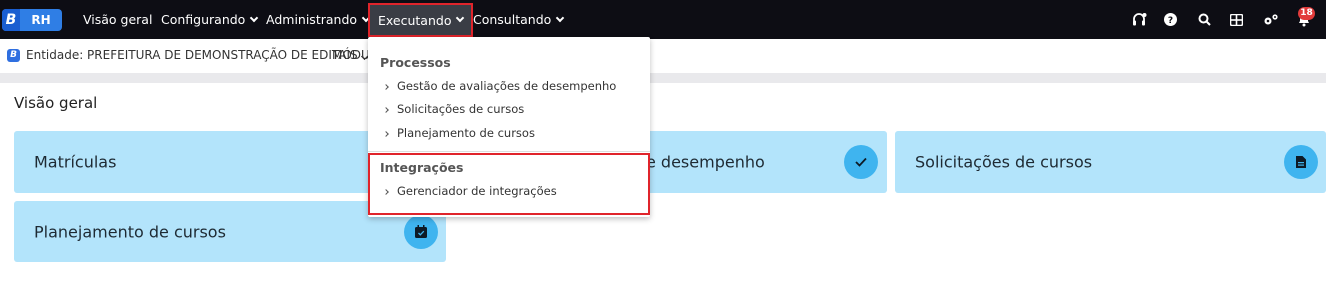  Describe the element at coordinates (507, 86) in the screenshot. I see `menu-item-label: Gestão de avaliações de desempenho` at that location.